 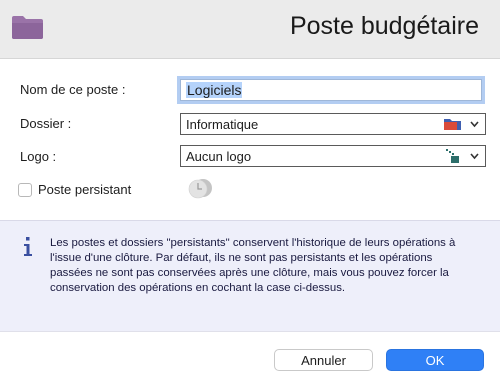 I want to click on name-input: Logiciels, so click(x=331, y=90).